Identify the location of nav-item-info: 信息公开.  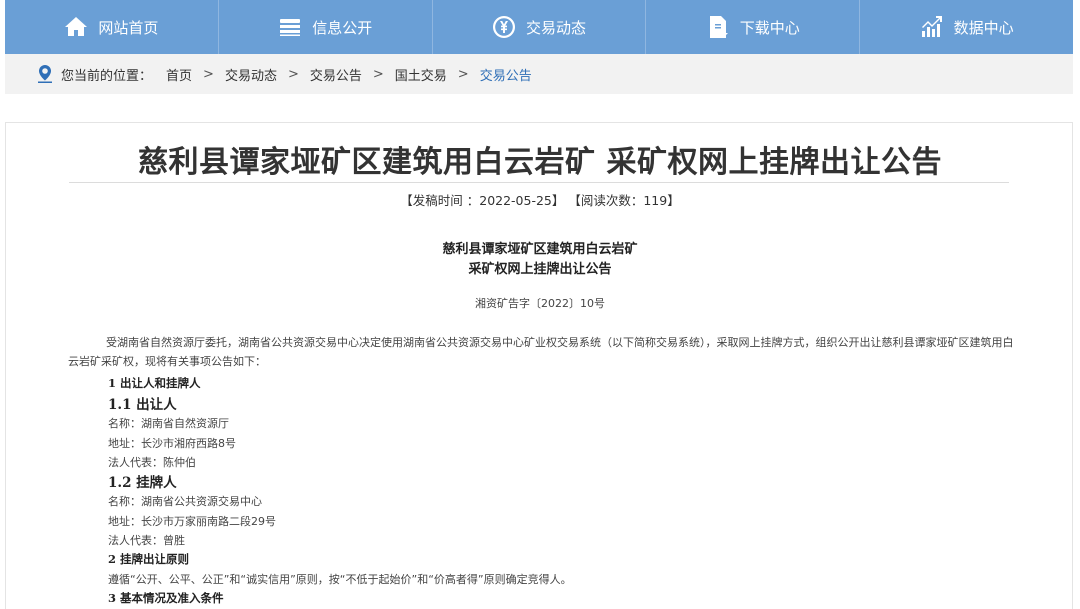
(326, 27).